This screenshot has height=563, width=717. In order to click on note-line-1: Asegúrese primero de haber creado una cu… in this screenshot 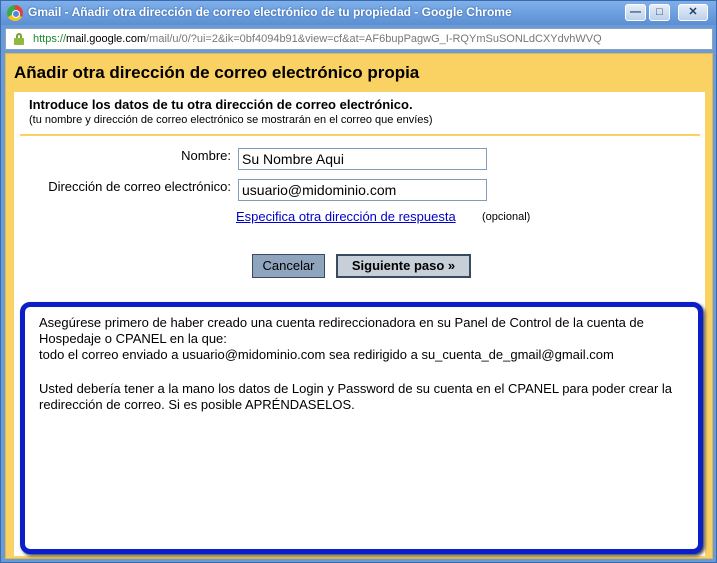, I will do `click(341, 330)`.